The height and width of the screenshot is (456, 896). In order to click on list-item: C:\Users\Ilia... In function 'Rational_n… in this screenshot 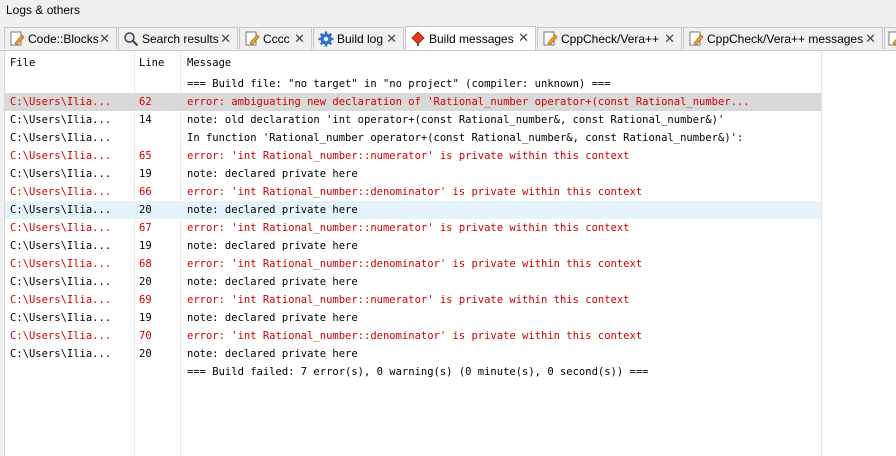, I will do `click(413, 138)`.